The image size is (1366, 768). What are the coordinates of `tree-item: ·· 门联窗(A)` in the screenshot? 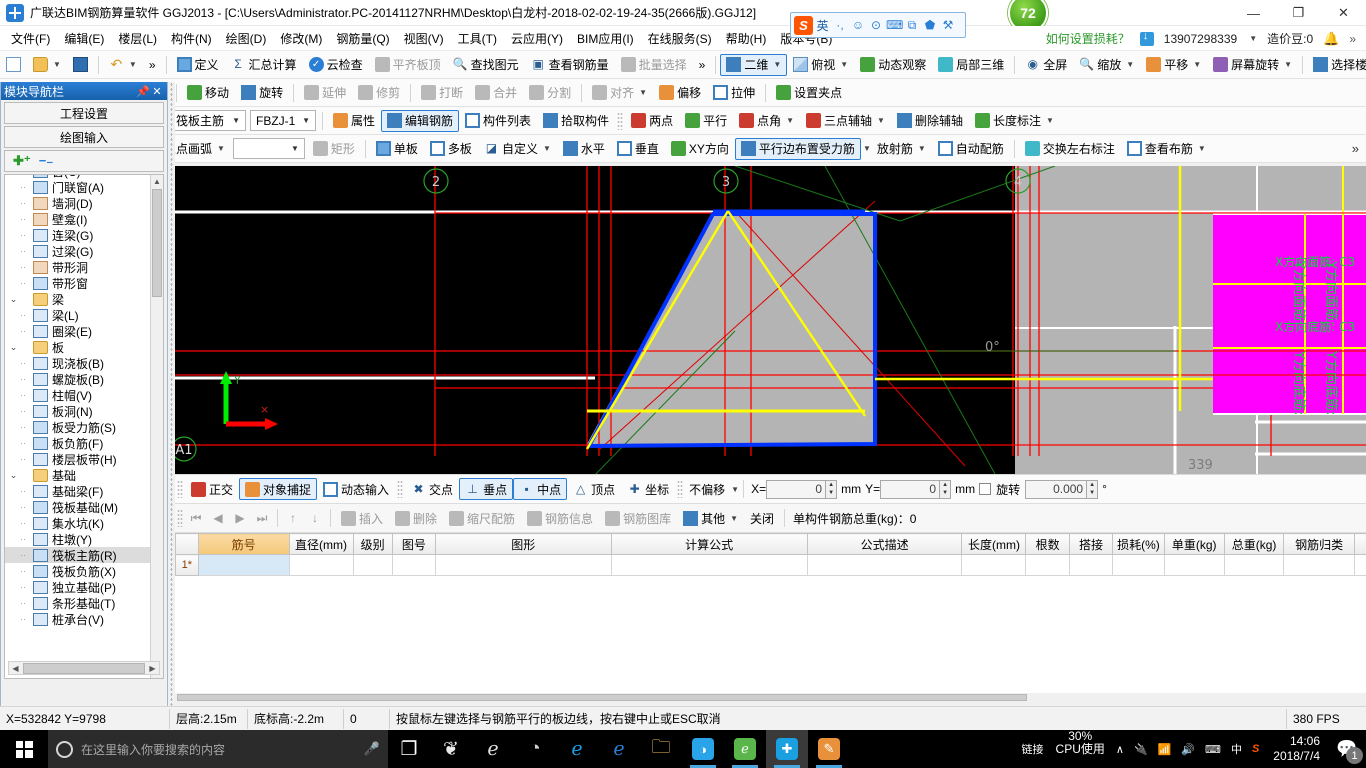 It's located at (77, 187).